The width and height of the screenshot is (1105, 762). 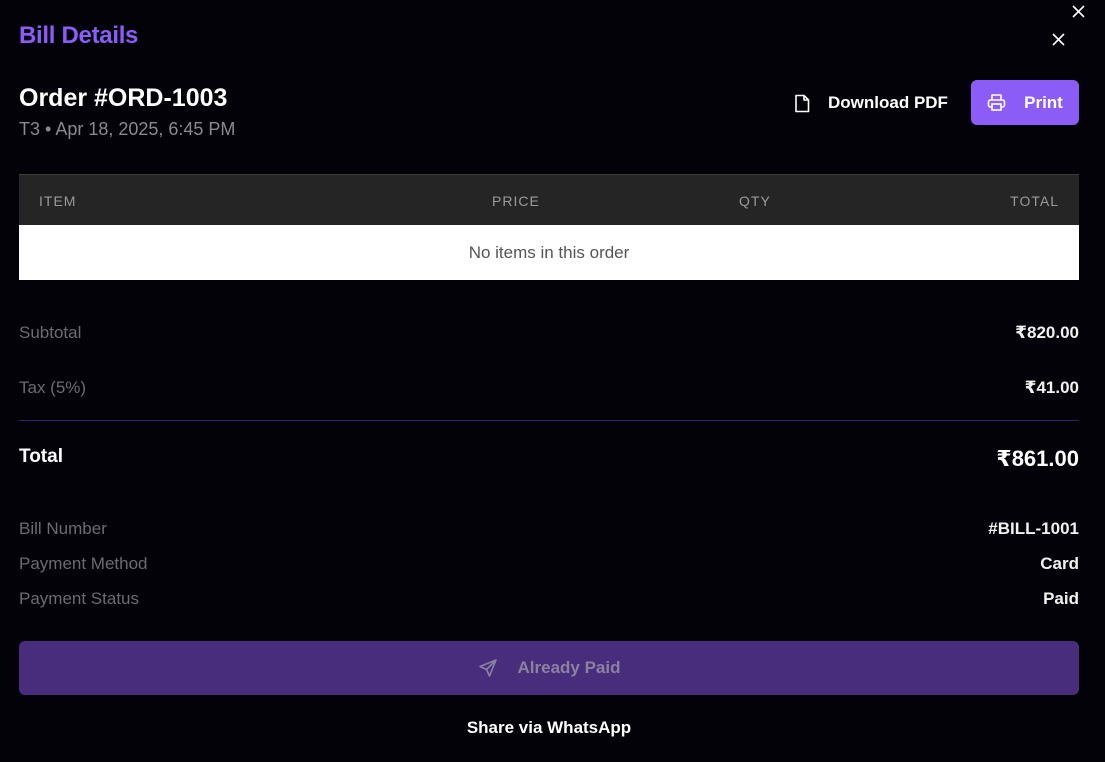 What do you see at coordinates (549, 199) in the screenshot?
I see `table-header: ITEM PRICE QTY TOTAL` at bounding box center [549, 199].